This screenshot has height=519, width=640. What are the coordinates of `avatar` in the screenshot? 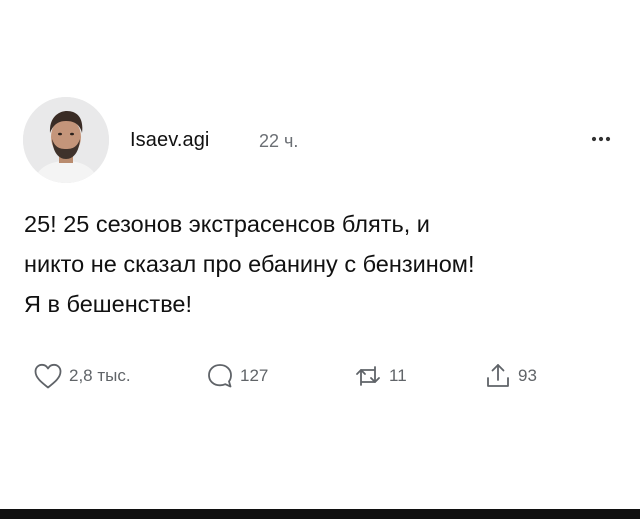 It's located at (66, 140).